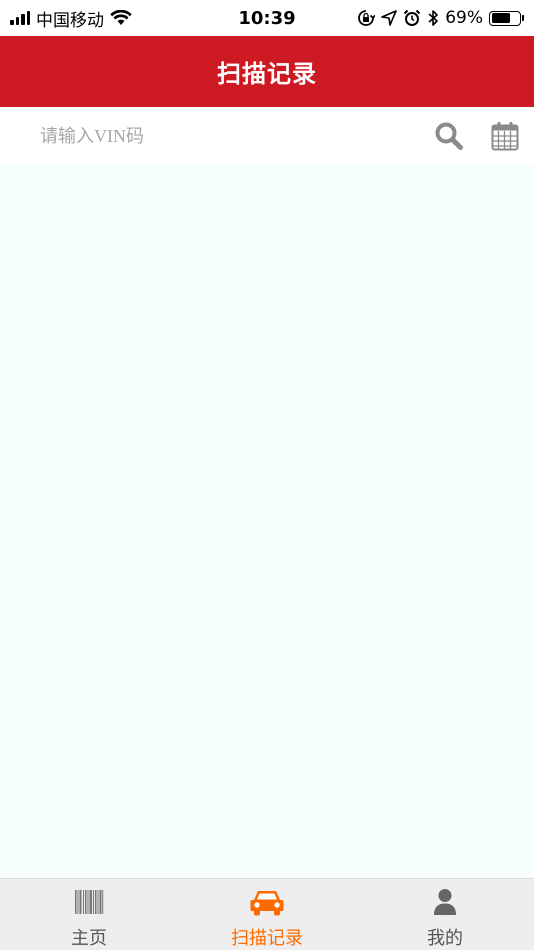  Describe the element at coordinates (89, 938) in the screenshot. I see `tab-home-label: 主页` at that location.